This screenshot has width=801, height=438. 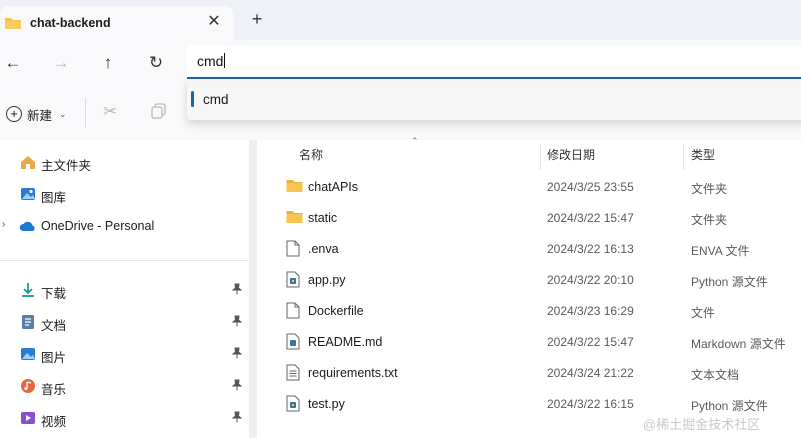 What do you see at coordinates (494, 62) in the screenshot?
I see `address-bar: cmd` at bounding box center [494, 62].